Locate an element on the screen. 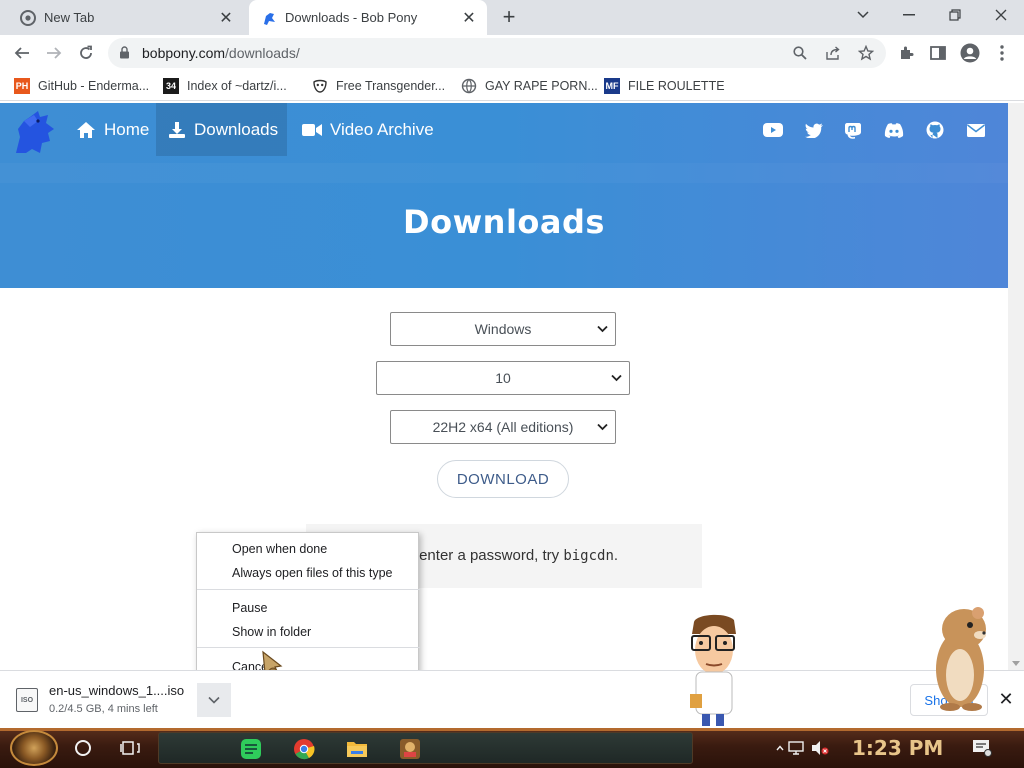 The width and height of the screenshot is (1024, 768). close-shelf-icon: ✕ is located at coordinates (1006, 699).